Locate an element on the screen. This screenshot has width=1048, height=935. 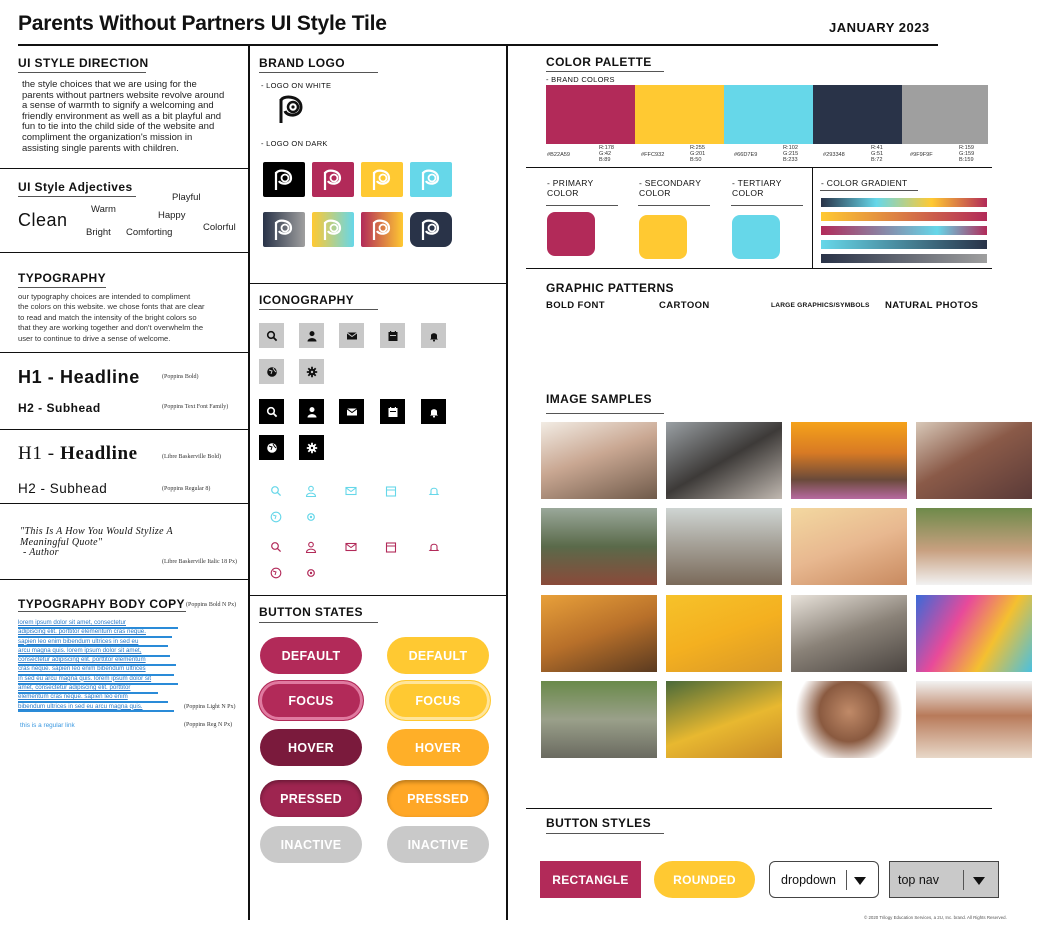
swatch-hex: #66D7E9 is located at coordinates (746, 155).